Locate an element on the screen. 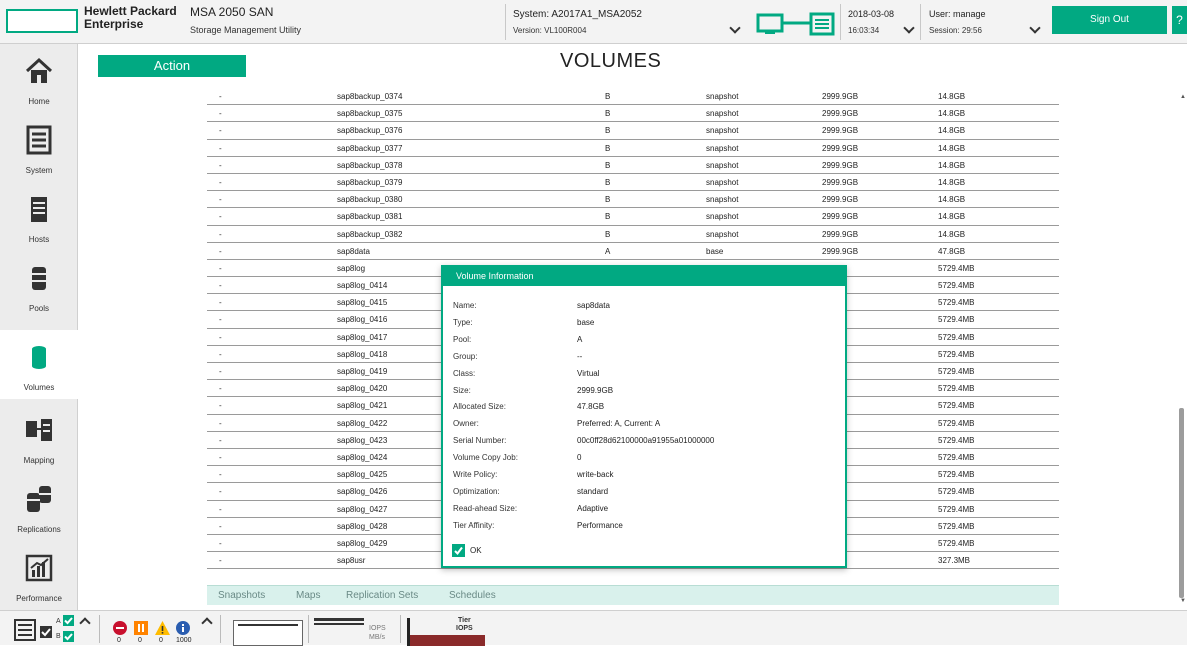 This screenshot has width=1187, height=646. row-name-cell: sap8log_0425 is located at coordinates (362, 475).